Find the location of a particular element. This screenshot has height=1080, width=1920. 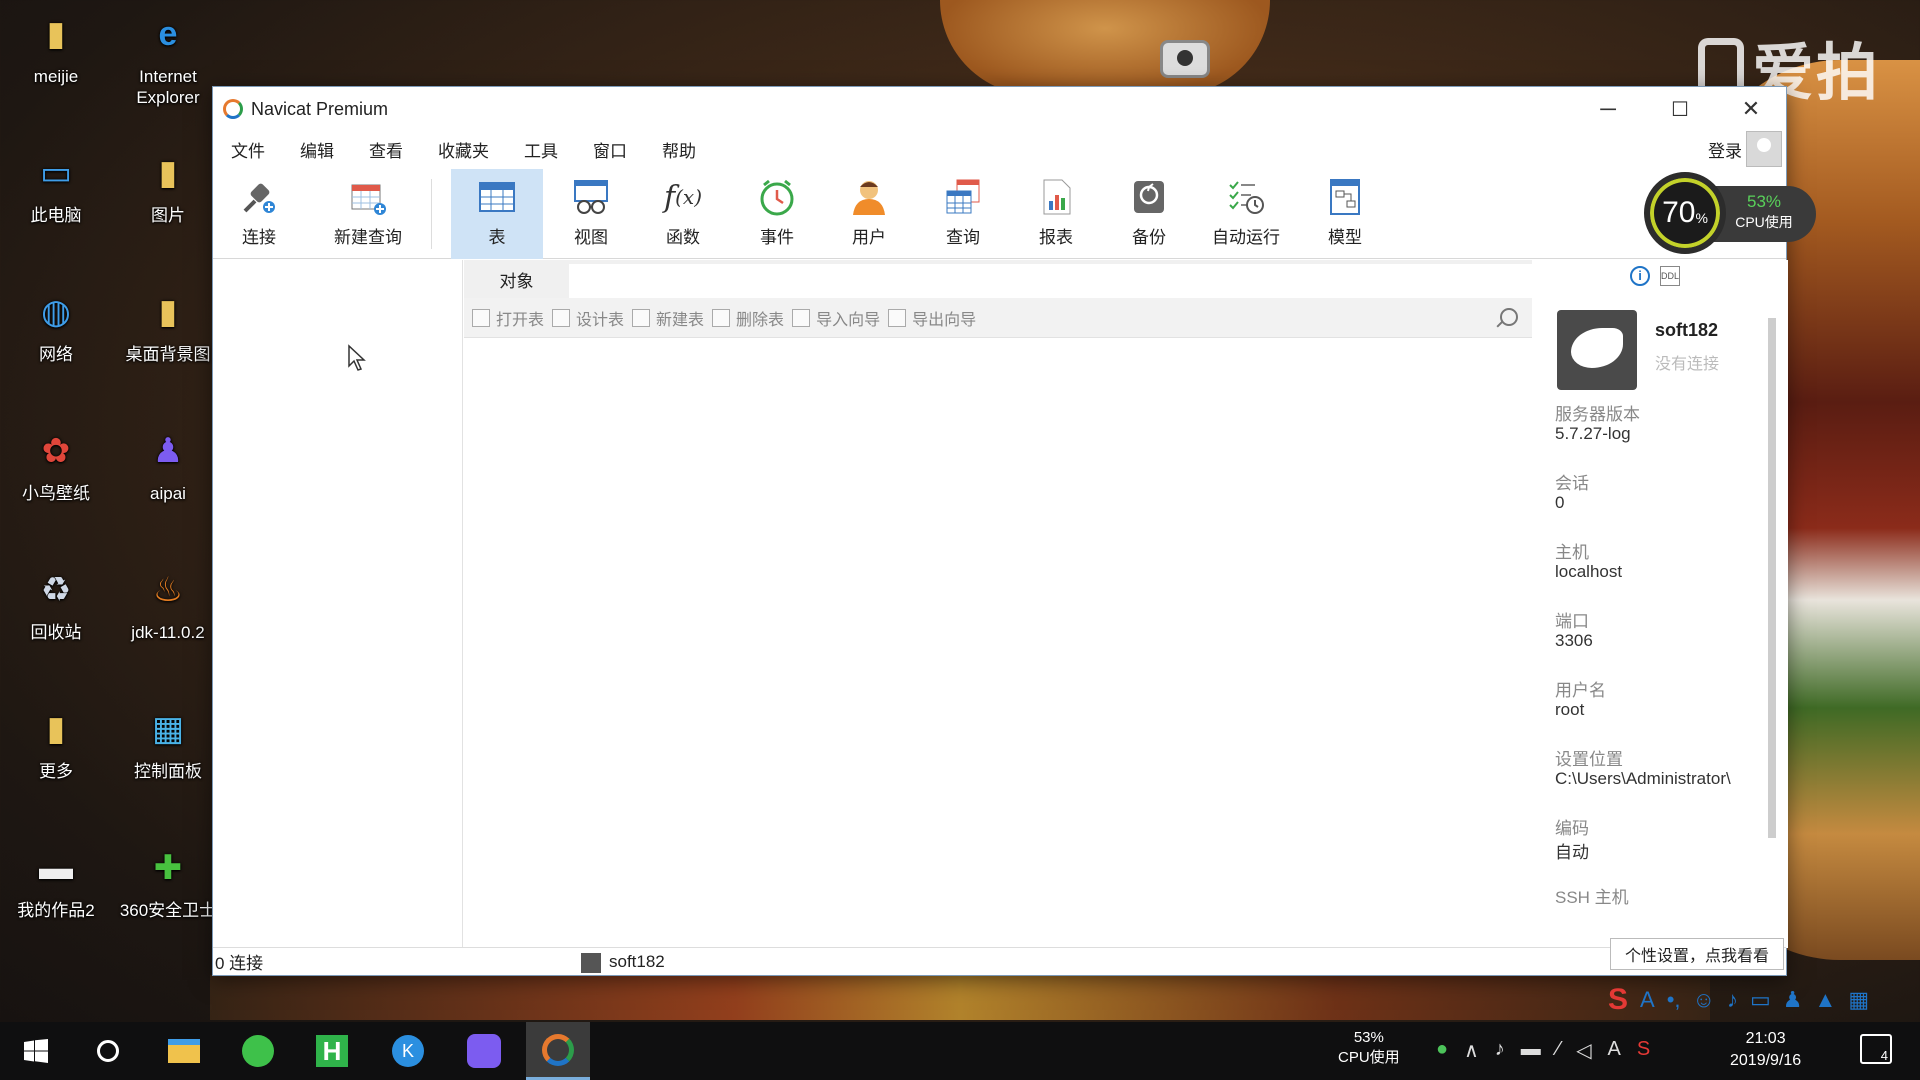

login-link: 登录 is located at coordinates (1725, 149).